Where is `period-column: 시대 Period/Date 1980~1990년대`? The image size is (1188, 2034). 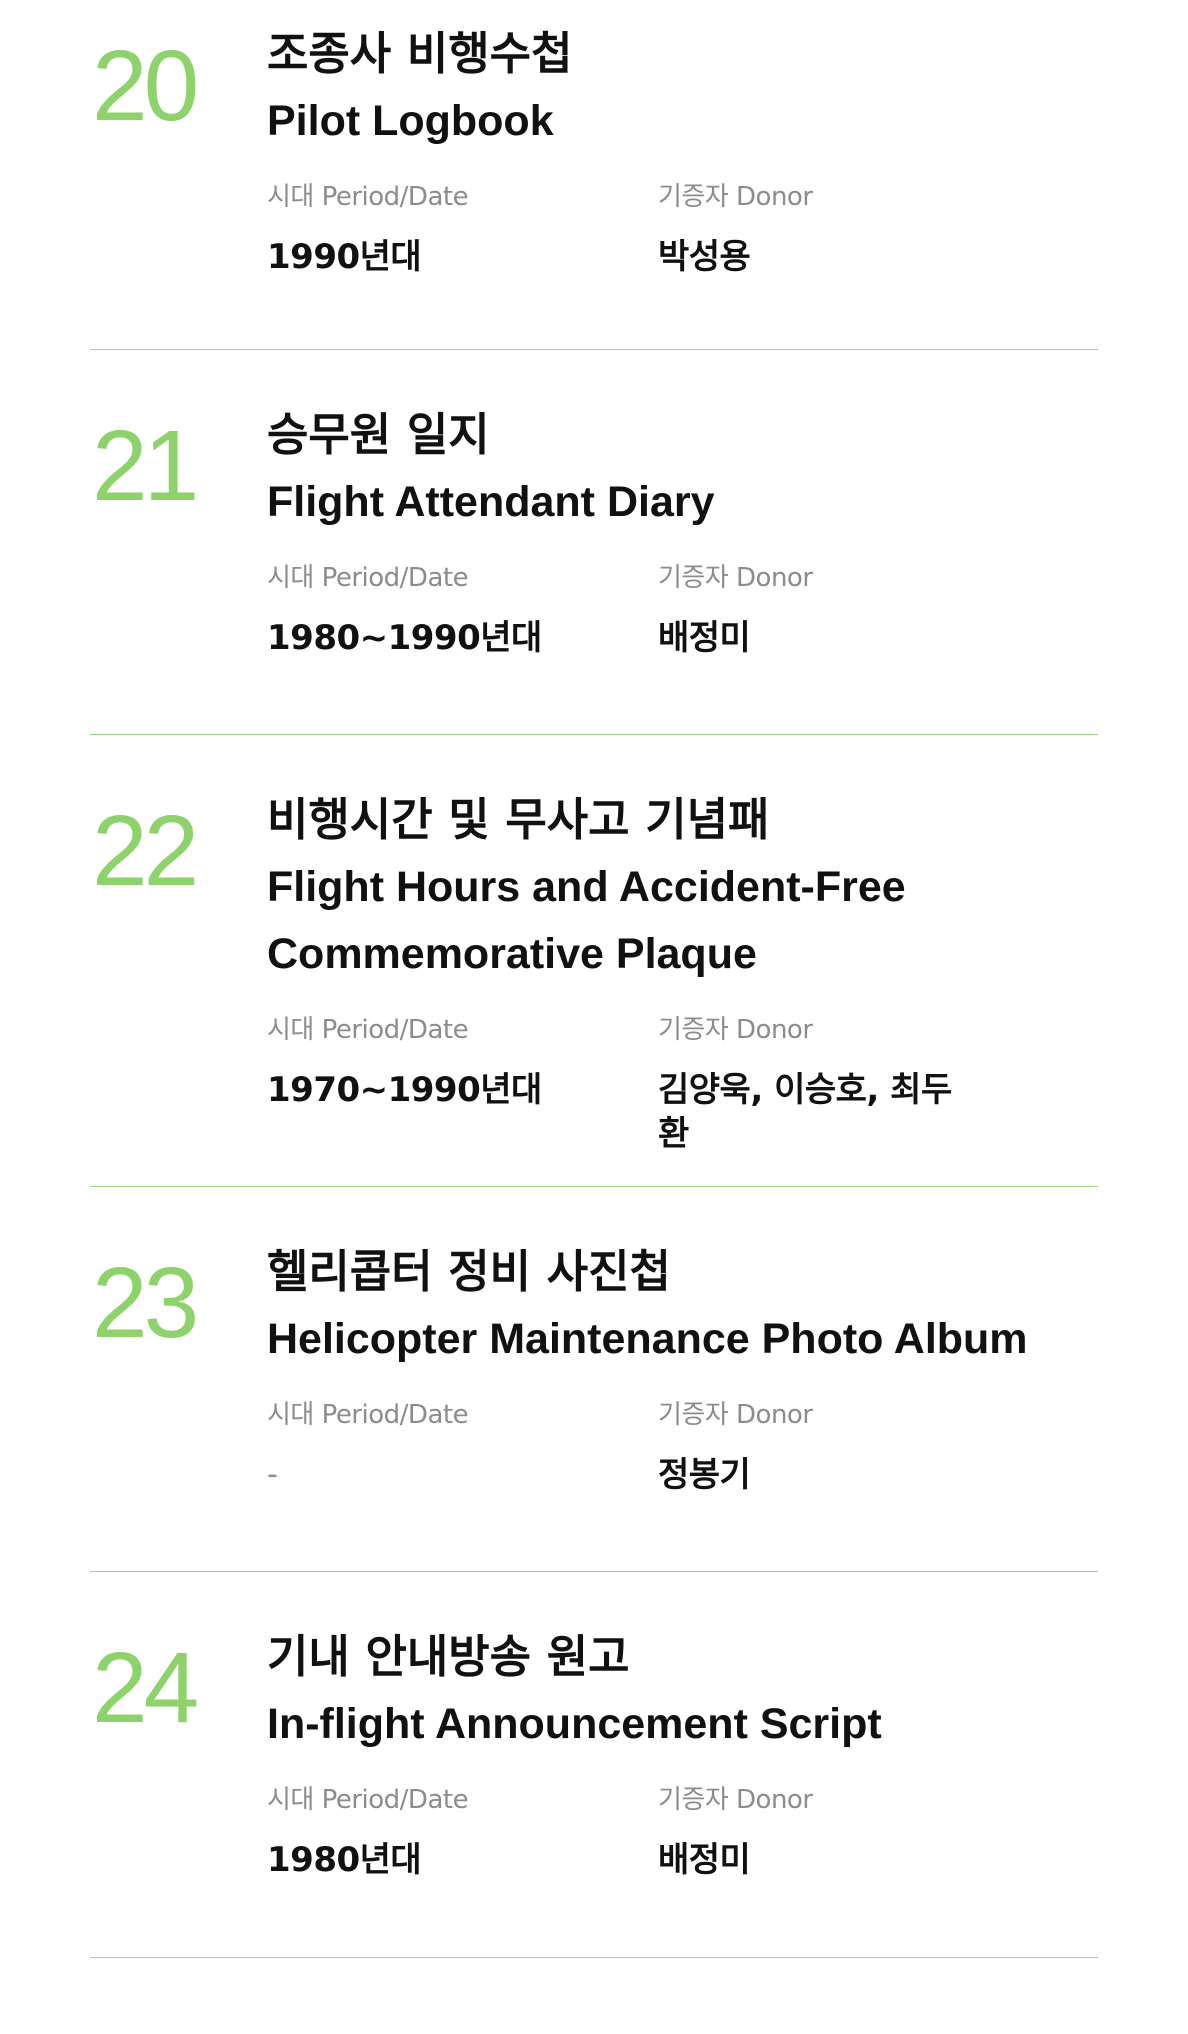 period-column: 시대 Period/Date 1980~1990년대 is located at coordinates (404, 610).